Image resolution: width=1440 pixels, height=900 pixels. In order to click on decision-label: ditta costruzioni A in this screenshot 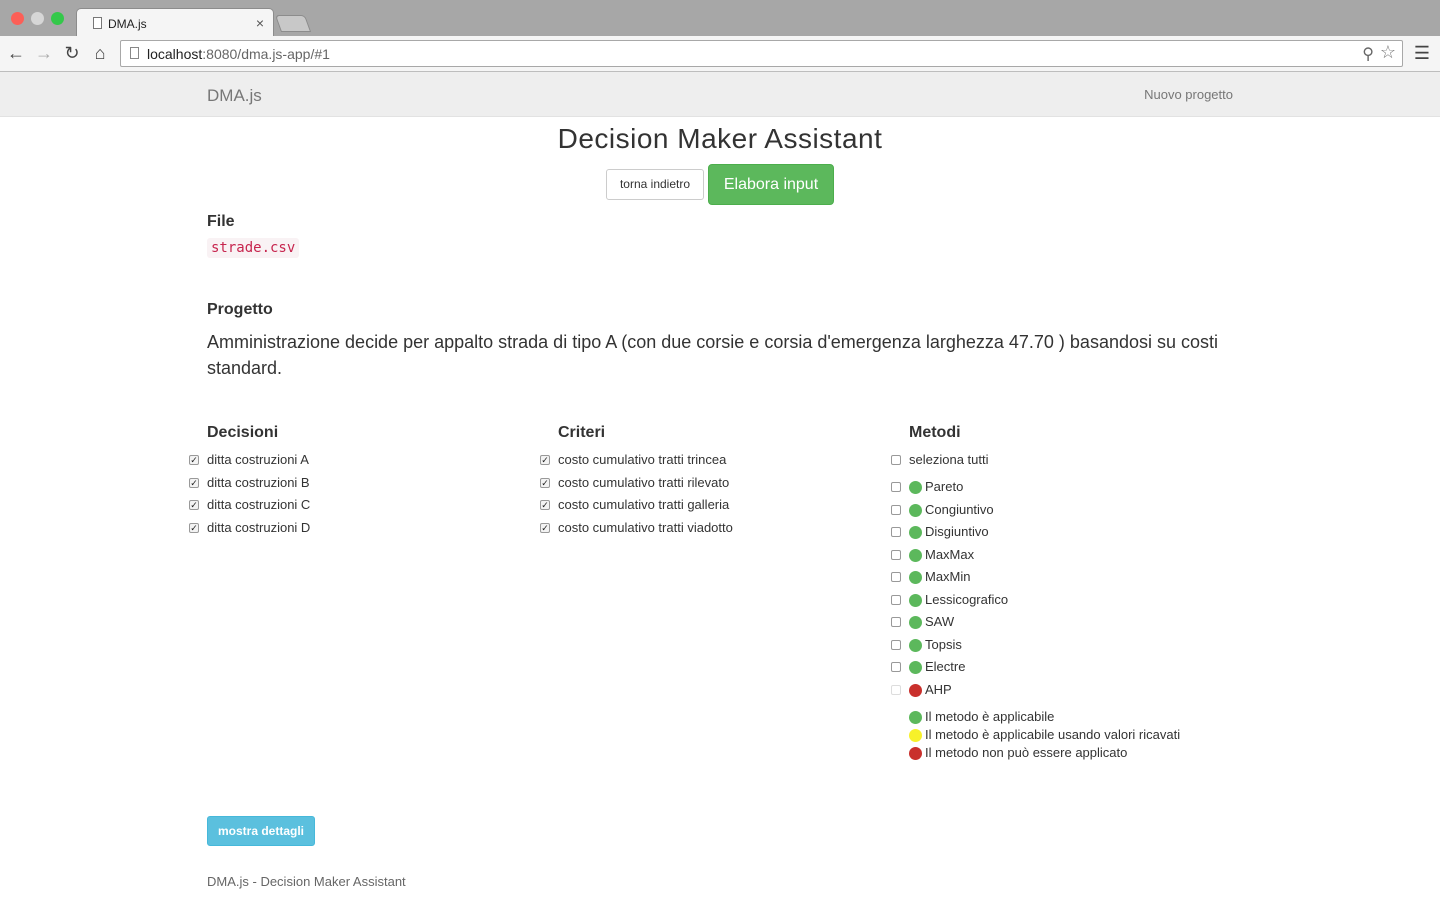, I will do `click(258, 459)`.